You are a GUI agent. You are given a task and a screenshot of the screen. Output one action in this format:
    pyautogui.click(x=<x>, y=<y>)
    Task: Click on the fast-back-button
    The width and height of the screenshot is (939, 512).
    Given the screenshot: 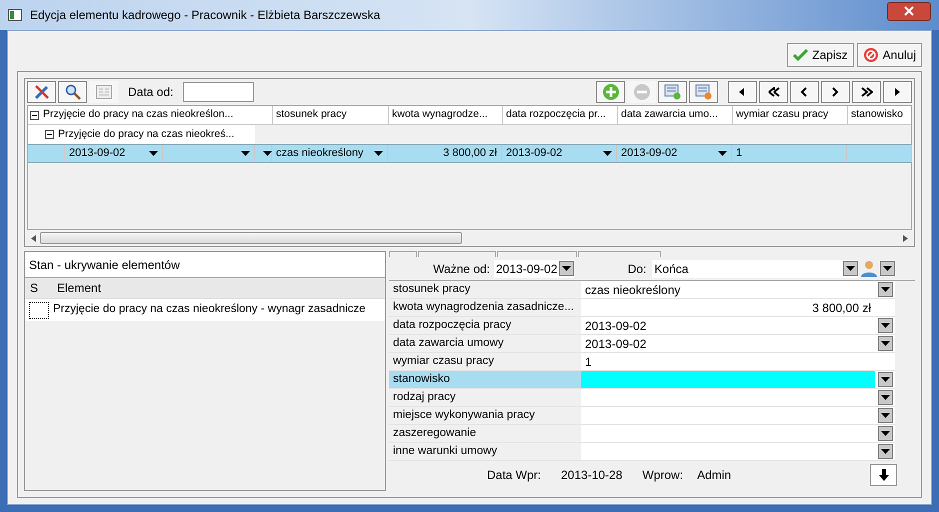 What is the action you would take?
    pyautogui.click(x=773, y=92)
    